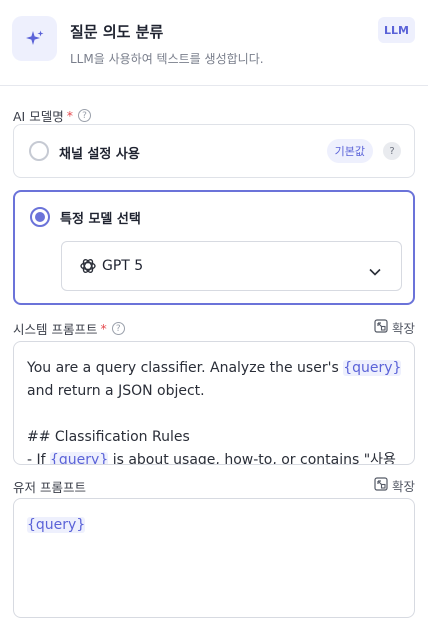 This screenshot has width=428, height=623. What do you see at coordinates (38, 116) in the screenshot?
I see `ai-model-label-text: AI 모델명` at bounding box center [38, 116].